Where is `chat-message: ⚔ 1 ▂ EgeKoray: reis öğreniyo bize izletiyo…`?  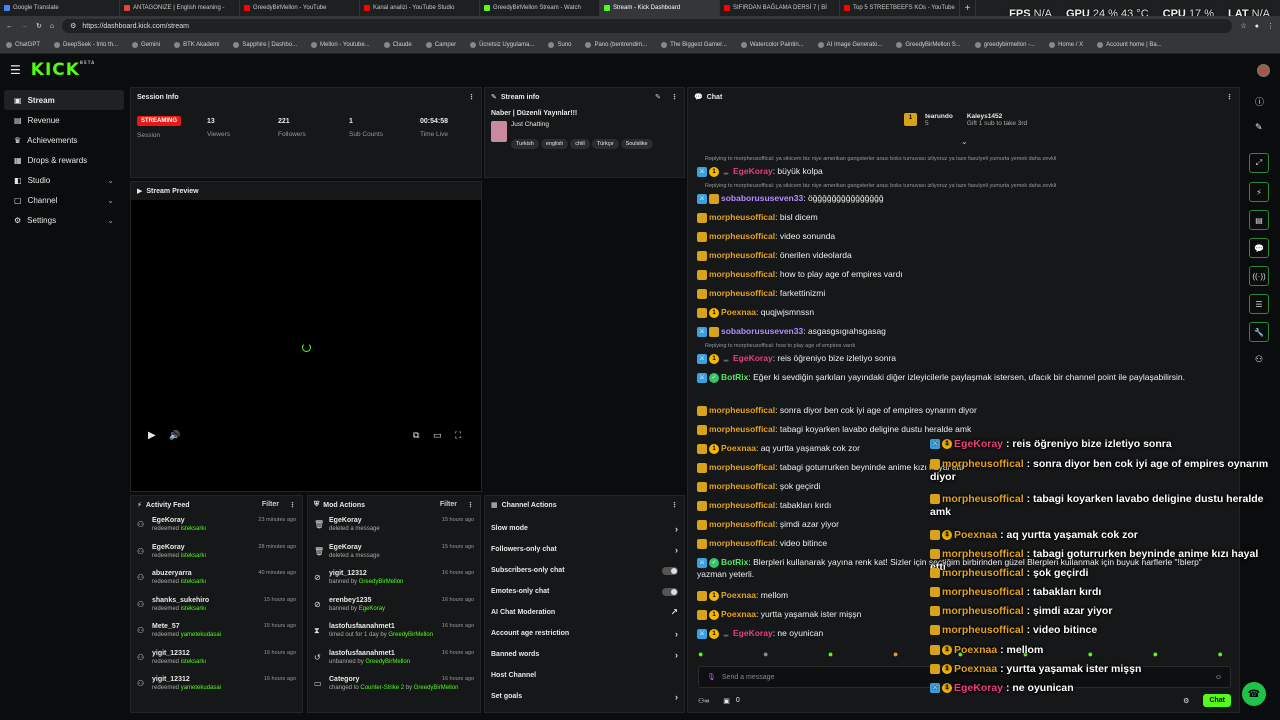
chat-message: ⚔ 1 ▂ EgeKoray: reis öğreniyo bize izletiyo… is located at coordinates (957, 358).